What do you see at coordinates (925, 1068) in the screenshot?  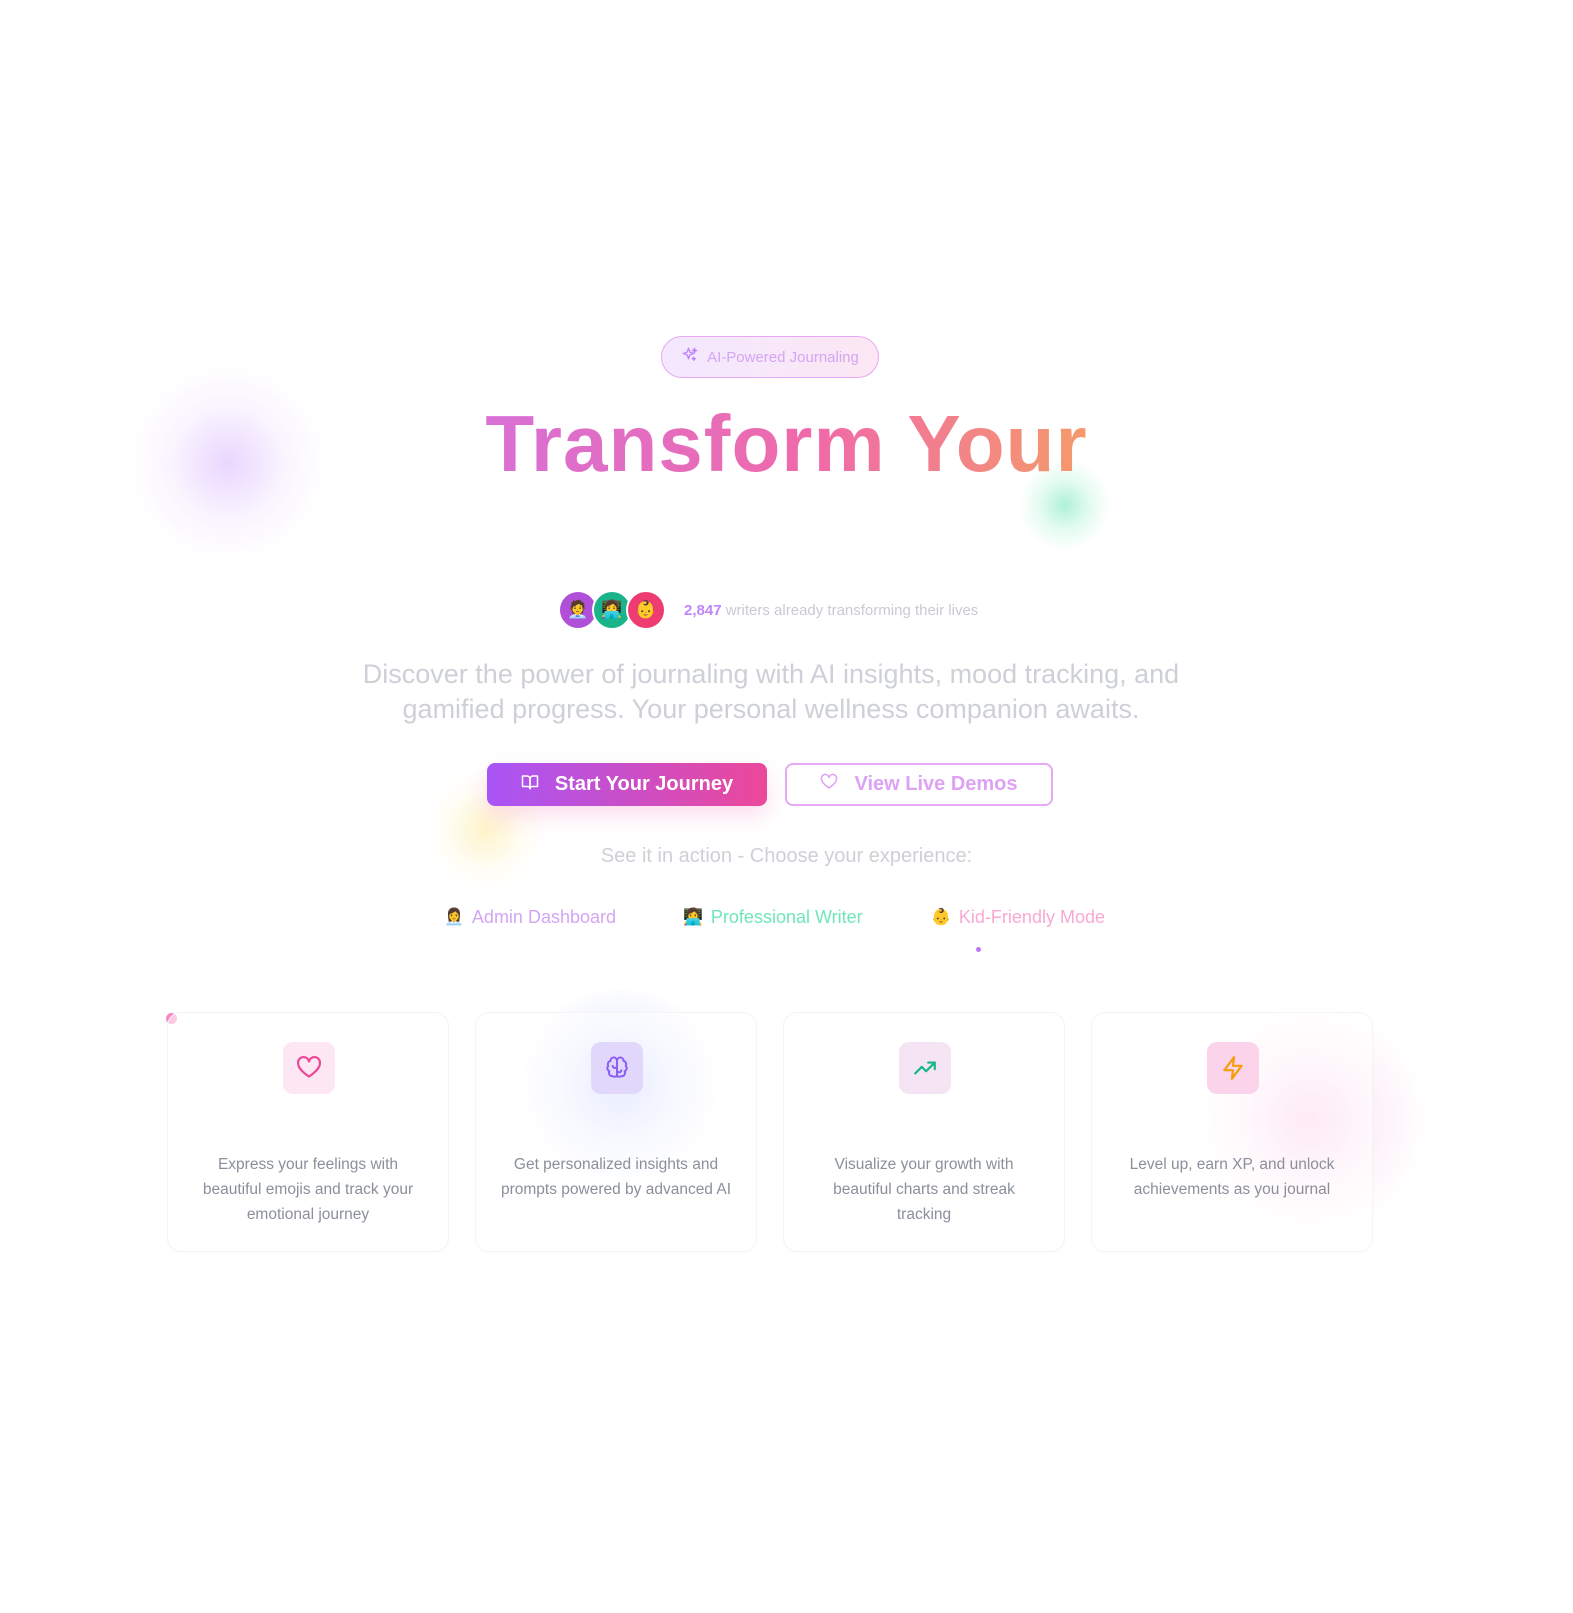 I see `trending-up-icon` at bounding box center [925, 1068].